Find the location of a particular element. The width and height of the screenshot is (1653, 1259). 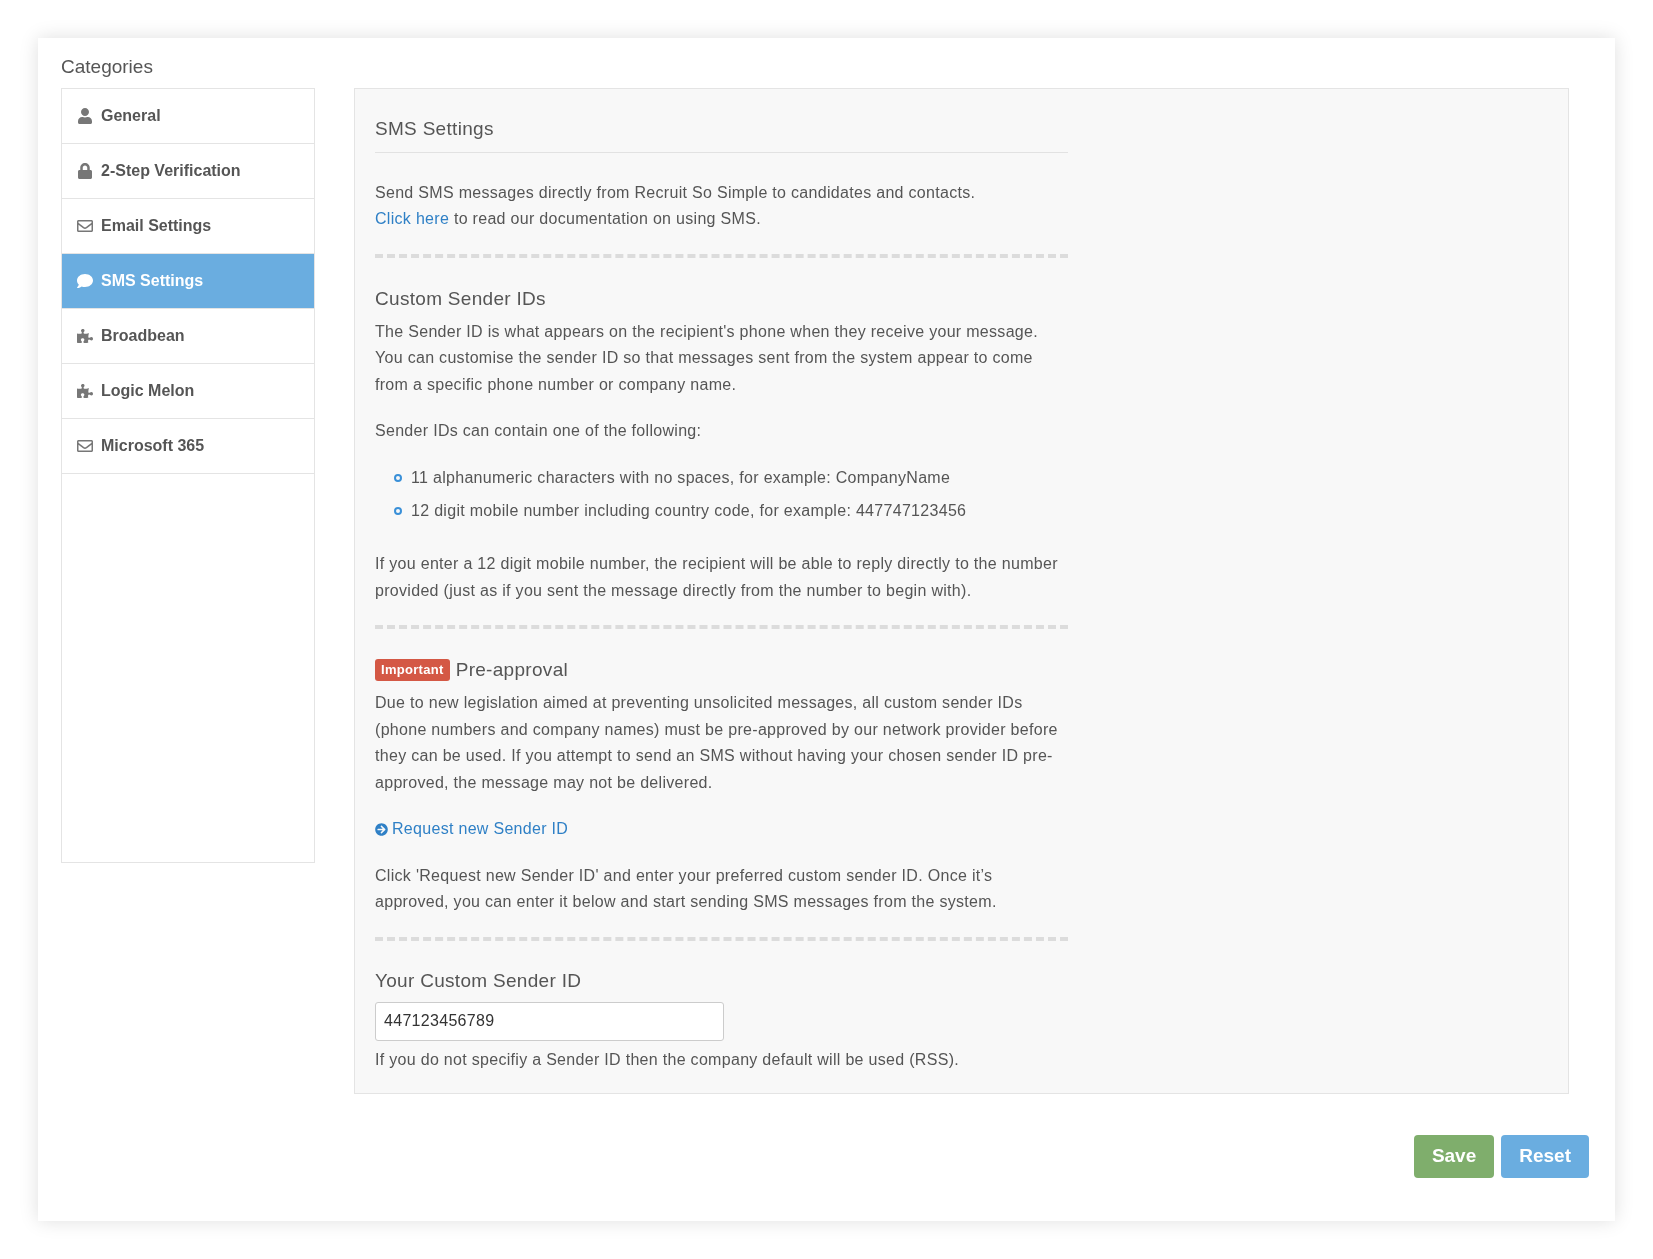

help-text: If you do not specifiy a Sender ID then the company default will be used (RSS). is located at coordinates (667, 1059).